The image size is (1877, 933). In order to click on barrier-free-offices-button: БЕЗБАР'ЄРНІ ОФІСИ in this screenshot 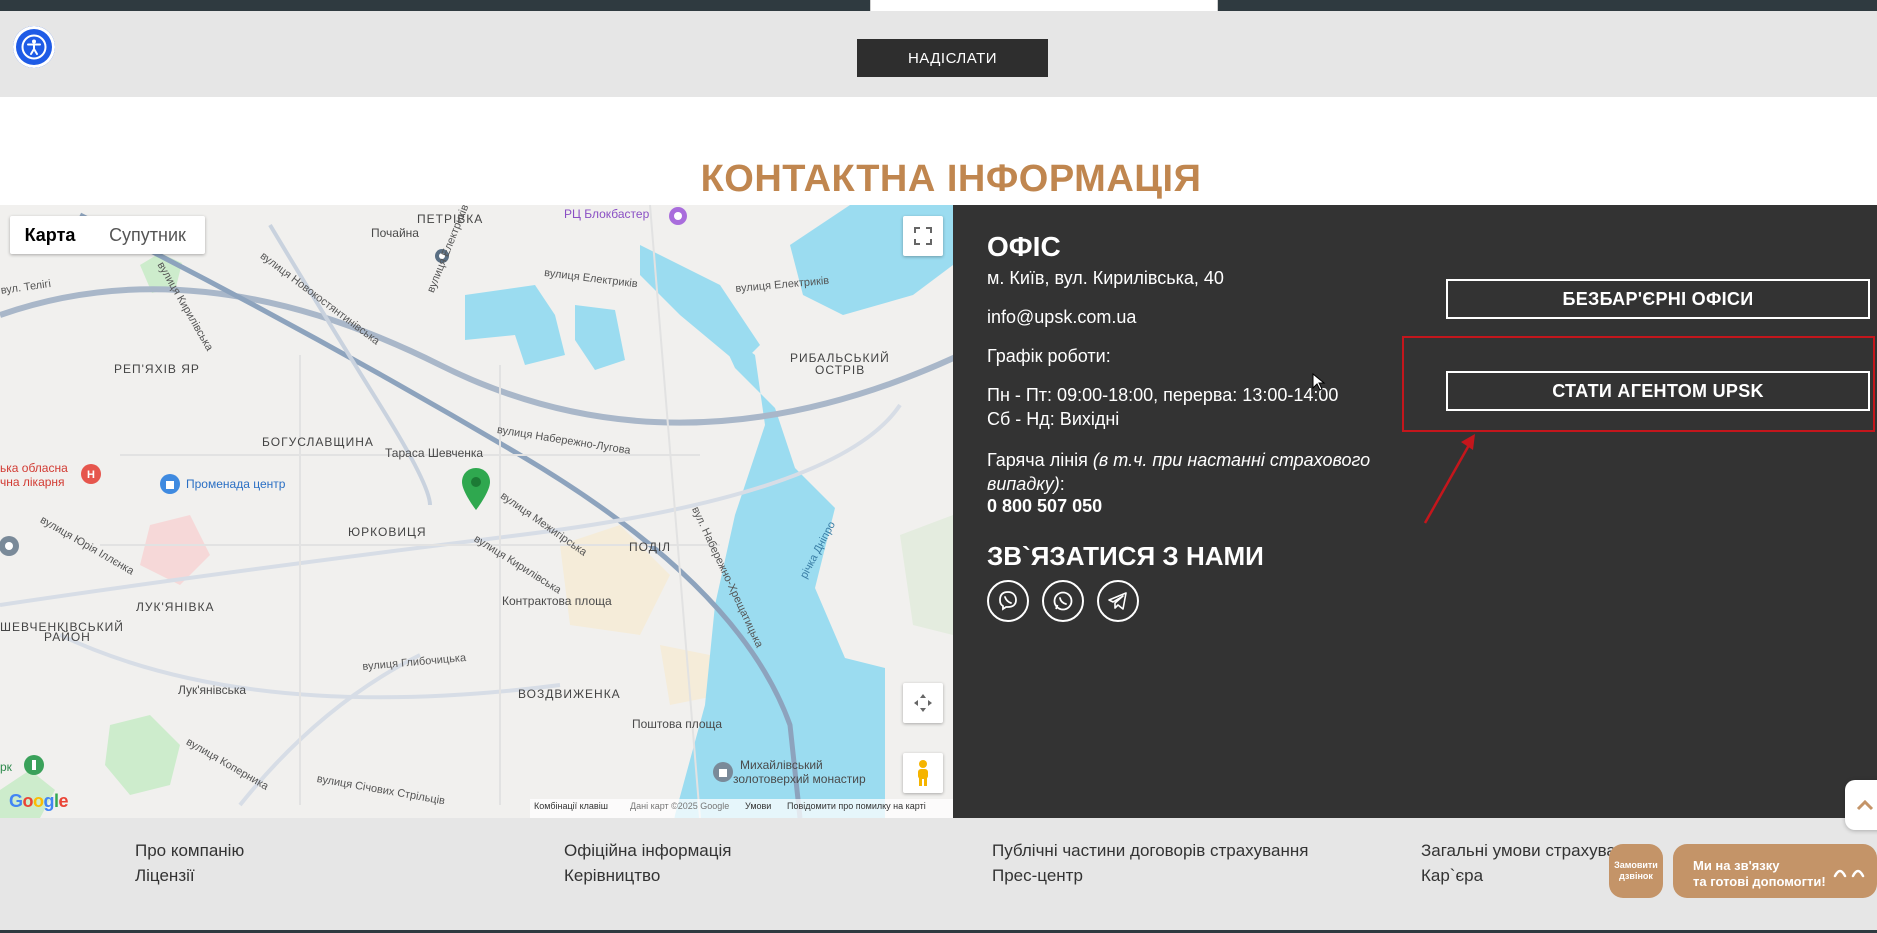, I will do `click(1658, 299)`.